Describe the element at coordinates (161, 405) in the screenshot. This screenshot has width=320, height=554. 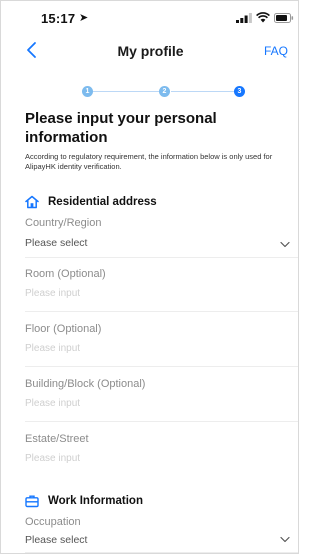
I see `building-block-input: Please input` at that location.